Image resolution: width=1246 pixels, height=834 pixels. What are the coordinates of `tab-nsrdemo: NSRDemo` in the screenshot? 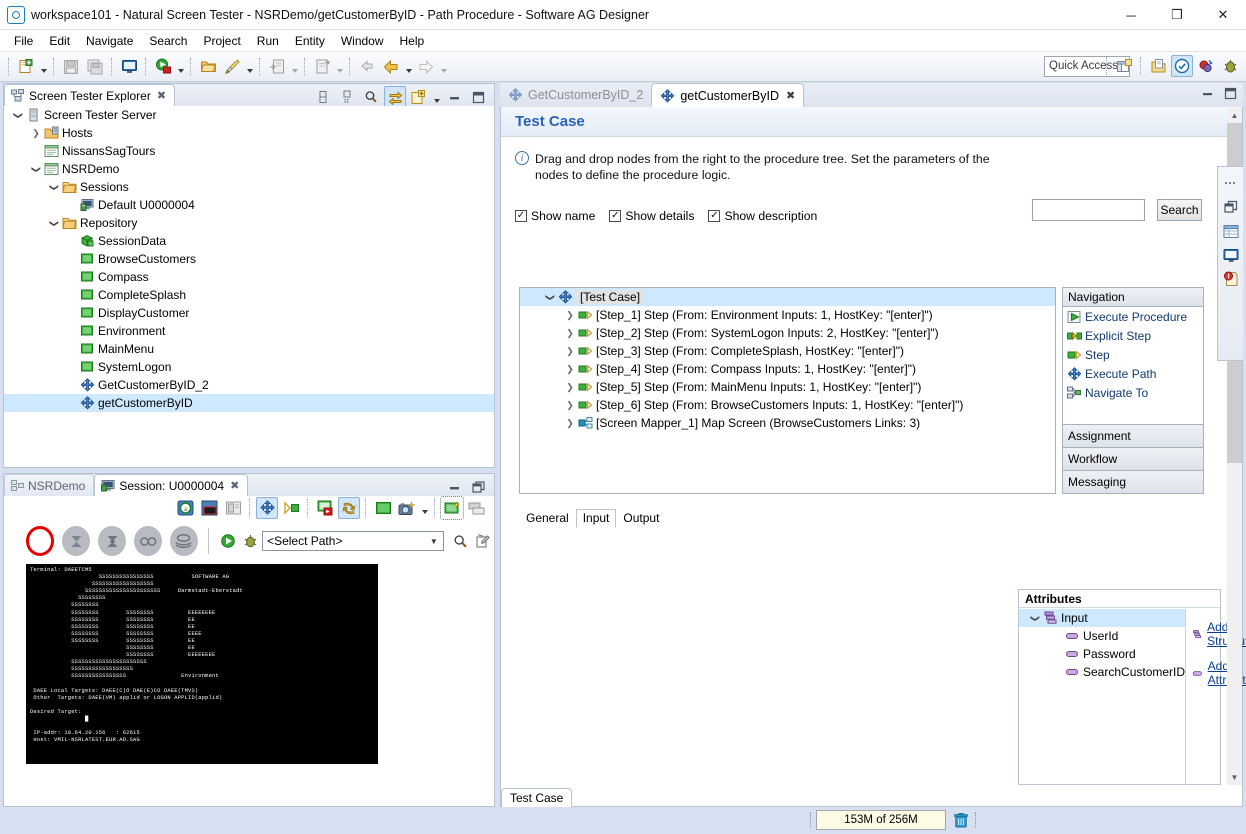 It's located at (49, 485).